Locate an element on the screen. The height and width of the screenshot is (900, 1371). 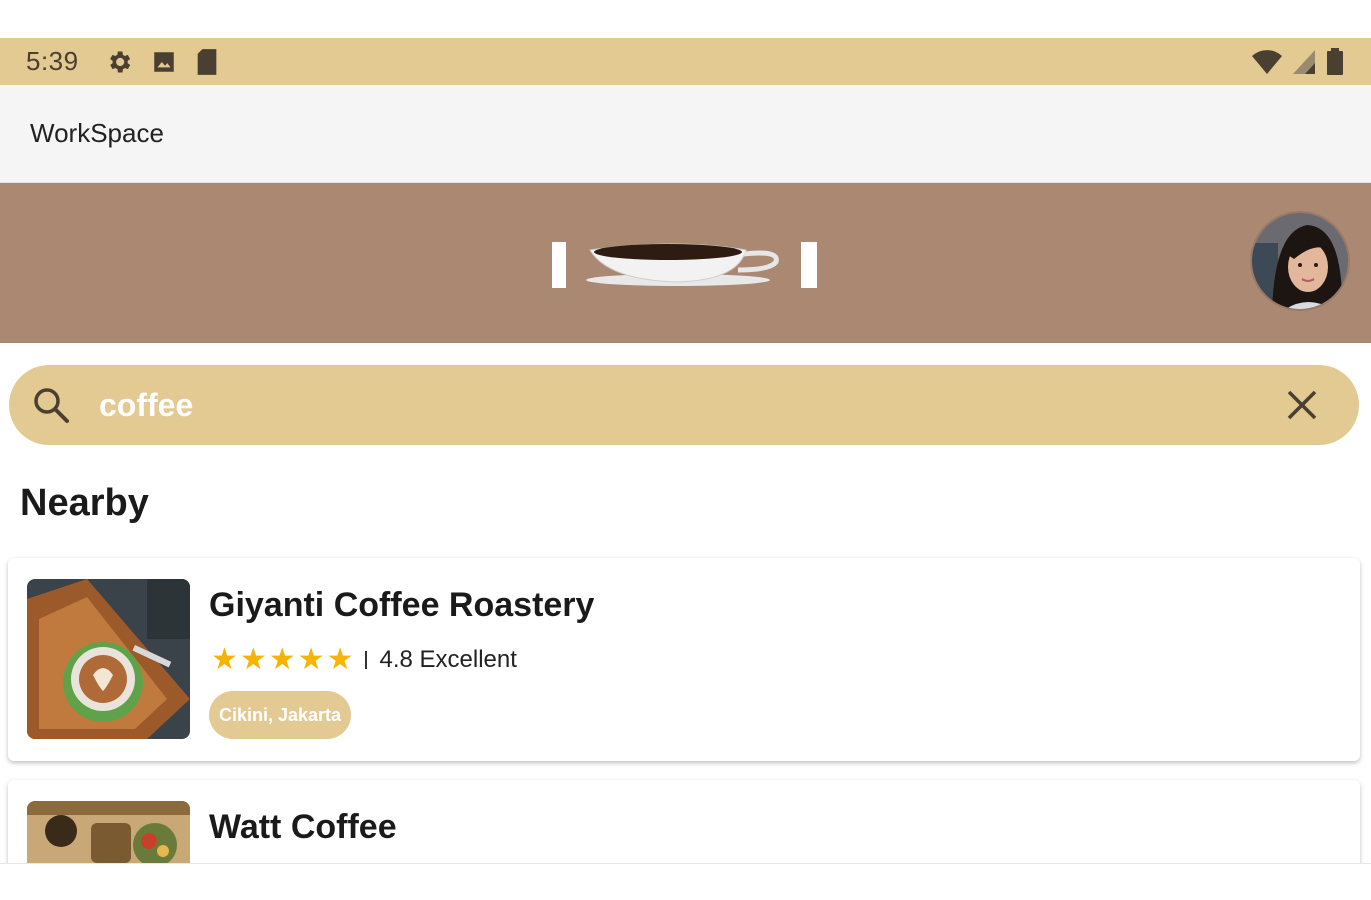
search-input is located at coordinates (692, 405).